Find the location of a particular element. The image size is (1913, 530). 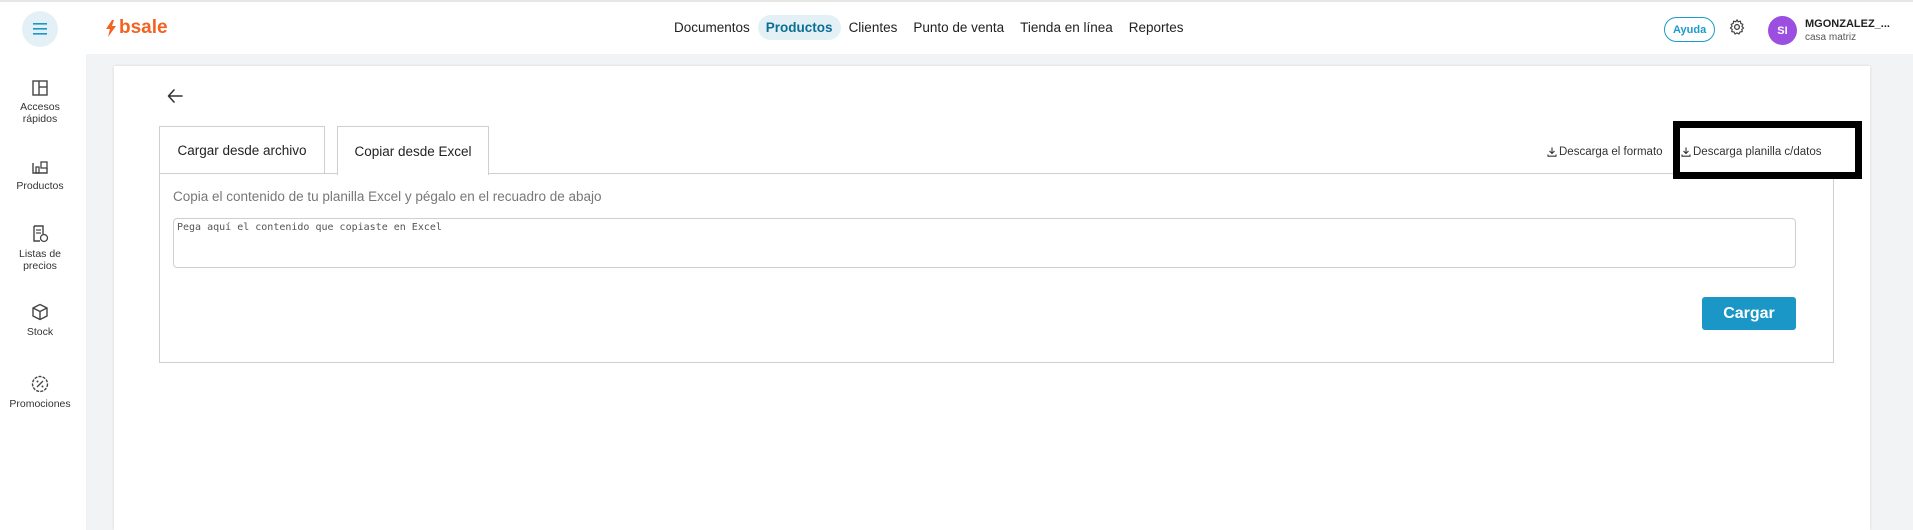

products-icon is located at coordinates (40, 167).